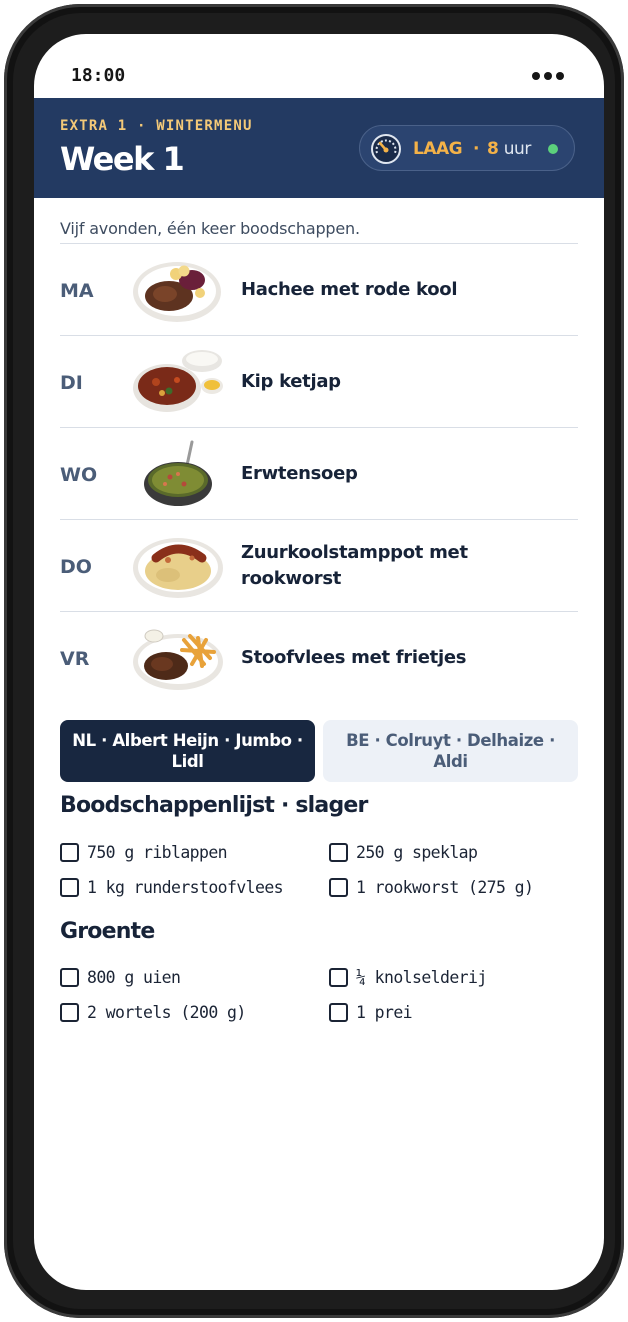  I want to click on menu-row-di: DI Kip ketjap, so click(319, 382).